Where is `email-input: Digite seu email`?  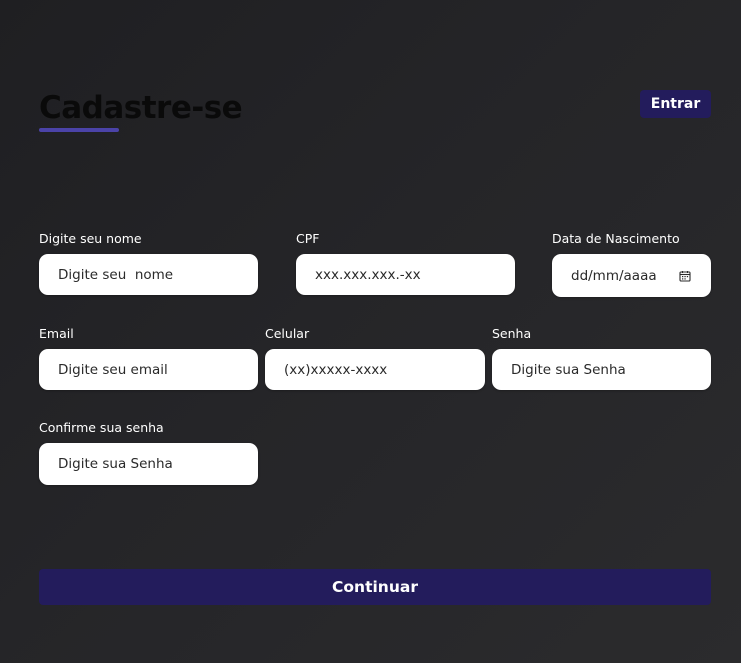 email-input: Digite seu email is located at coordinates (148, 369).